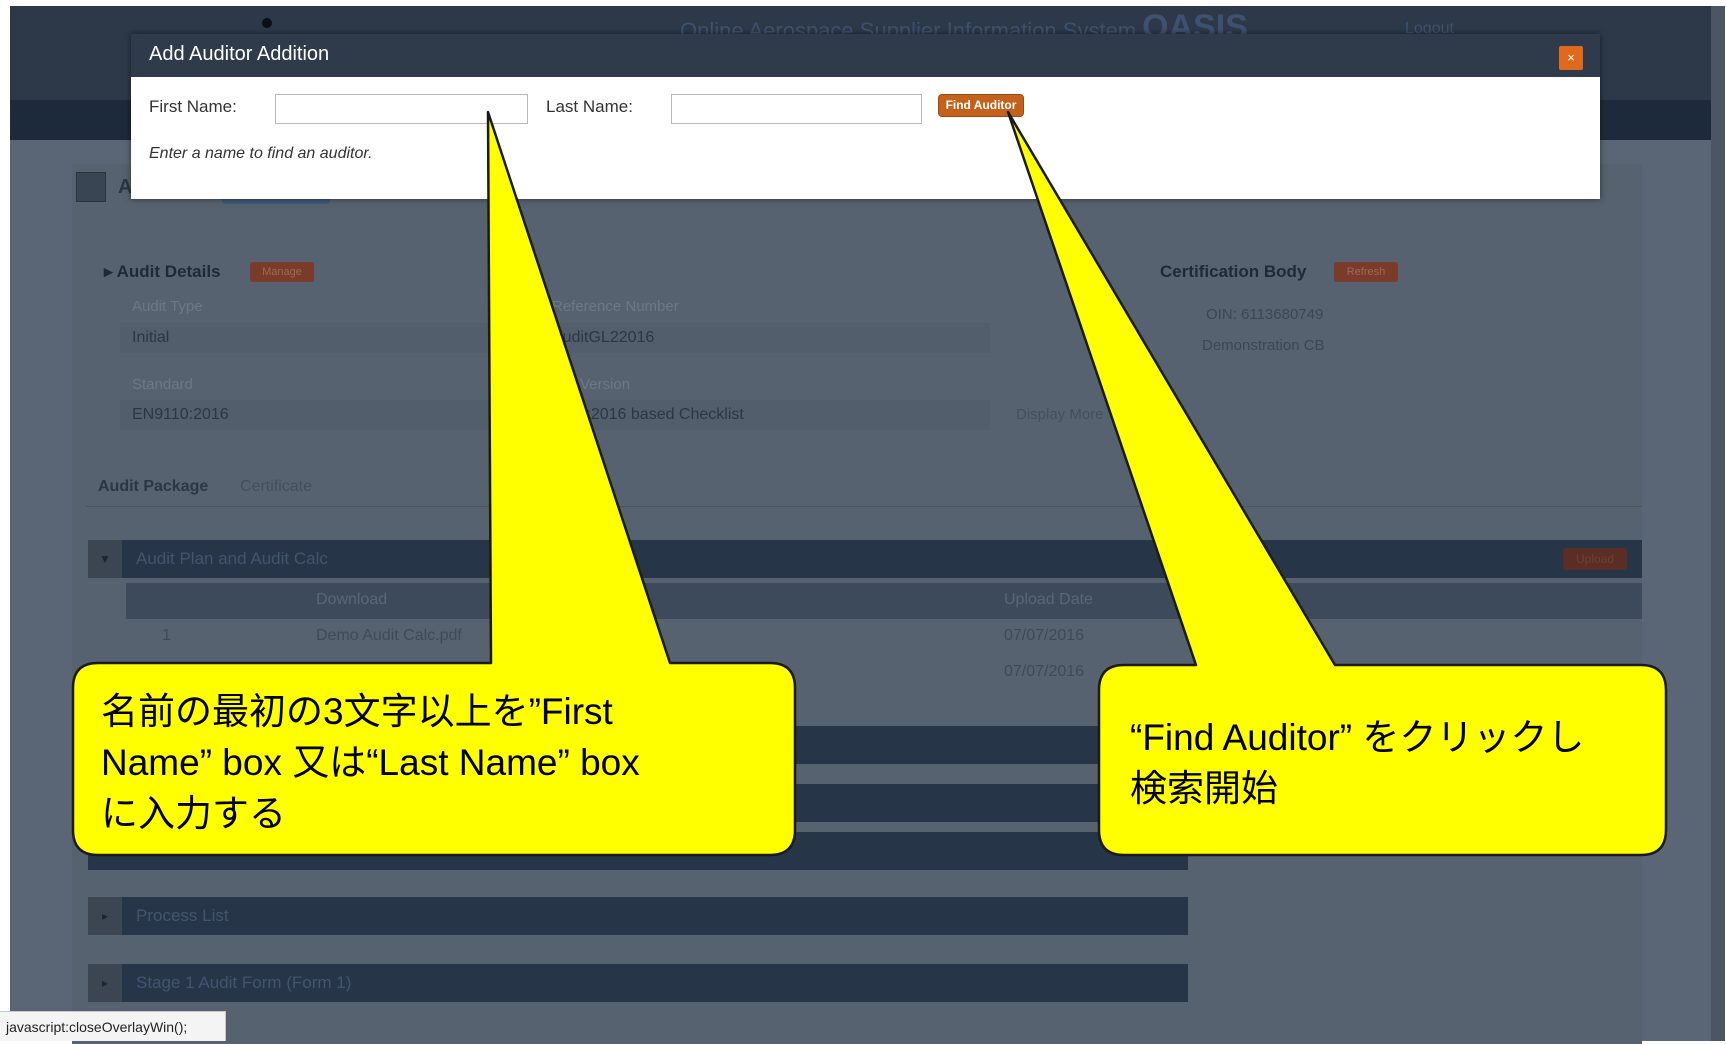 Image resolution: width=1726 pixels, height=1044 pixels. Describe the element at coordinates (1204, 788) in the screenshot. I see `right-callout-line-2: 検索開始` at that location.